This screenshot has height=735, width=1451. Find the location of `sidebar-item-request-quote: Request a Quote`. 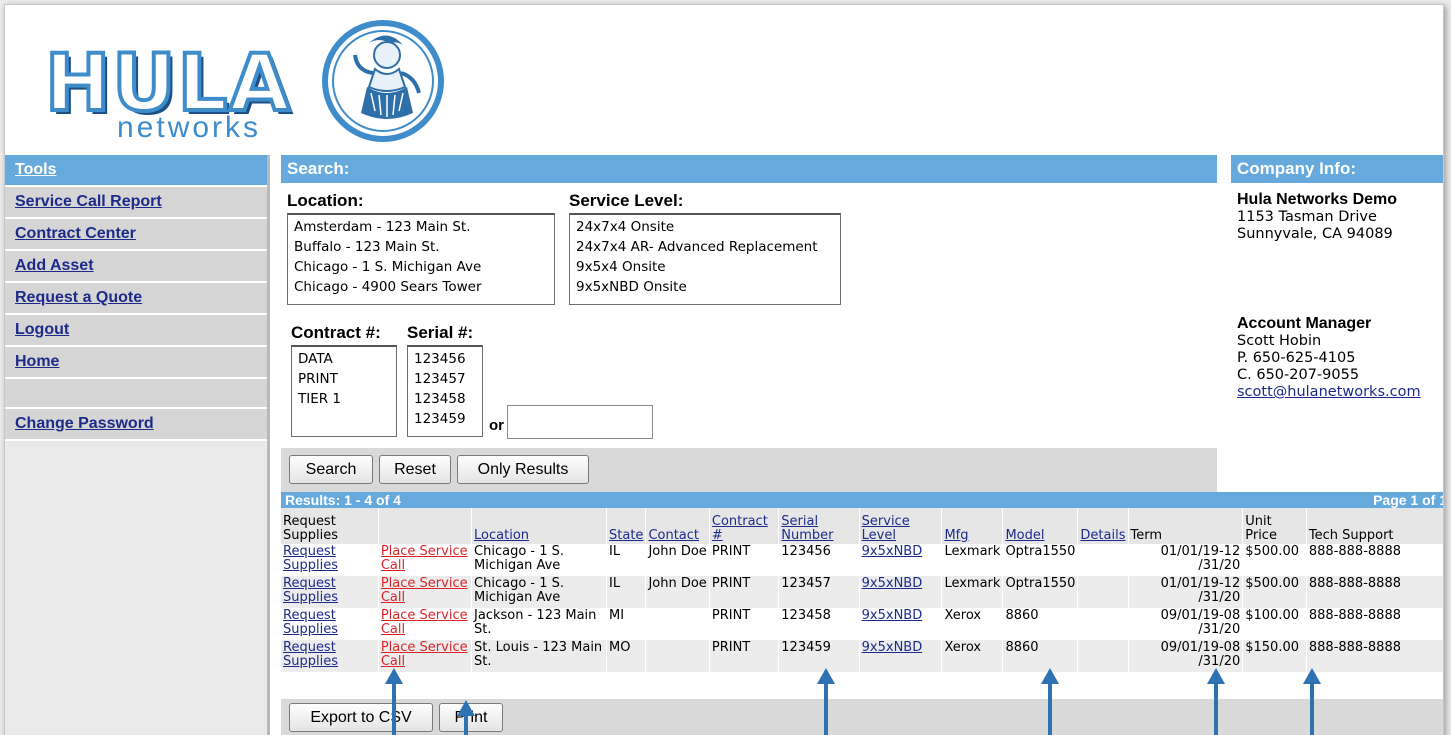

sidebar-item-request-quote: Request a Quote is located at coordinates (136, 299).